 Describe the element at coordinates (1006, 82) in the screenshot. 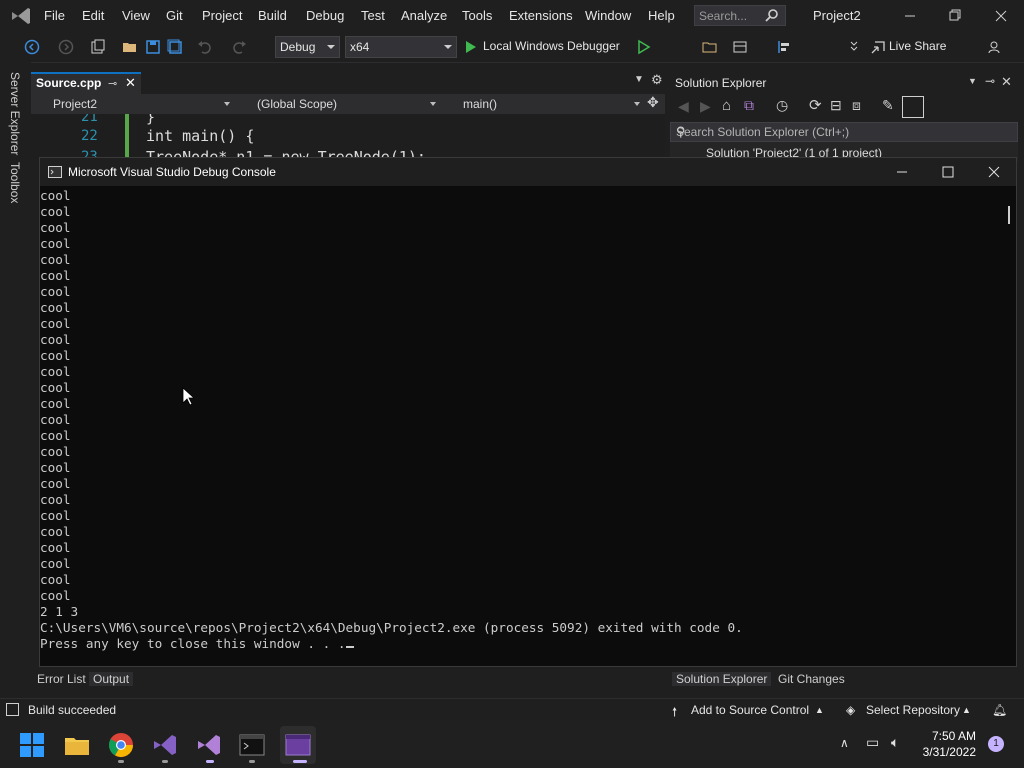

I see `close-panel-icon: ✕` at that location.